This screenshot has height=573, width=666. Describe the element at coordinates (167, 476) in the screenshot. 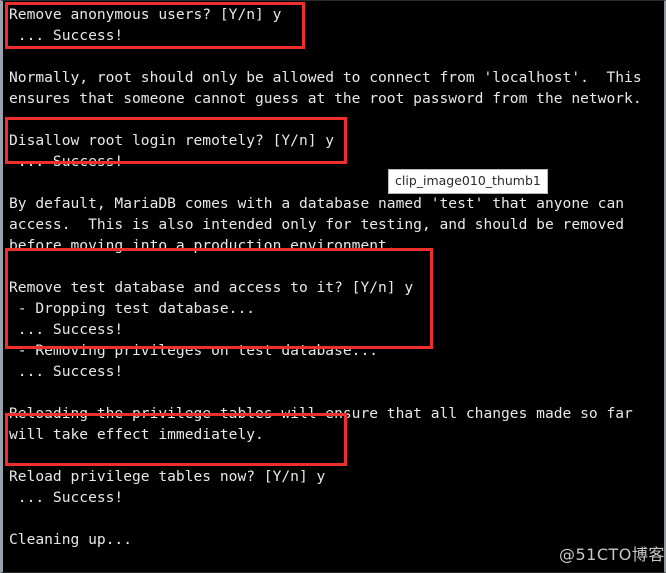

I see `terminal-line: Reload privilege tables now? [Y/n] y` at that location.